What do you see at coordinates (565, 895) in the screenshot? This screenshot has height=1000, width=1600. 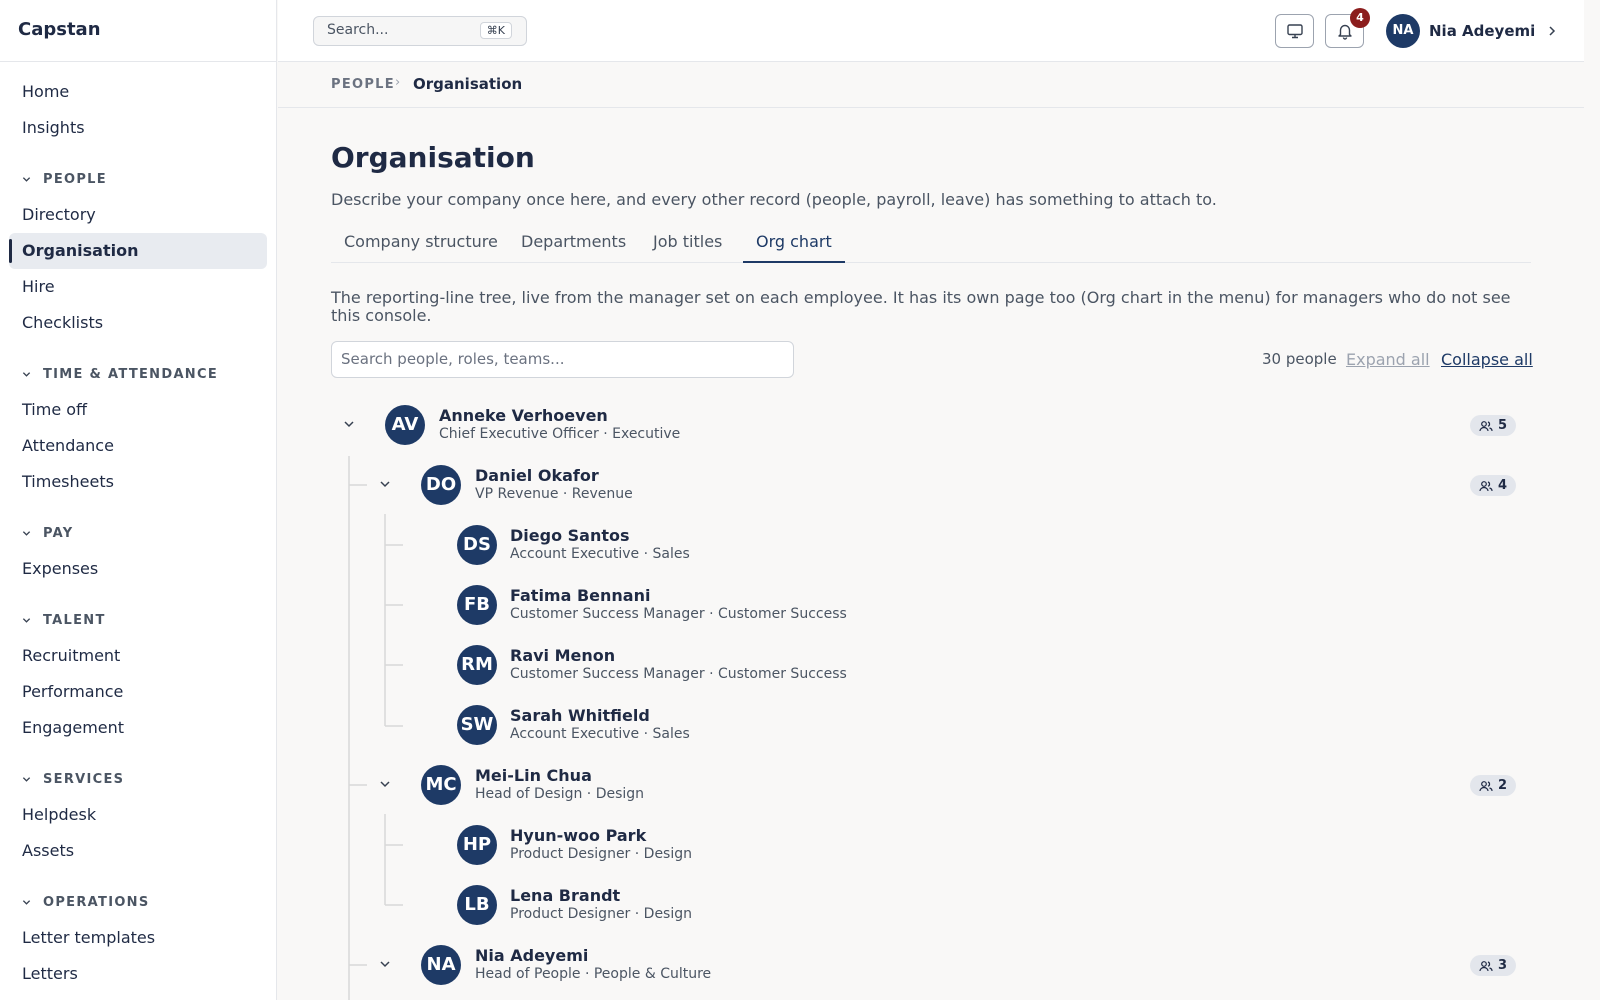 I see `person-name: Lena Brandt` at bounding box center [565, 895].